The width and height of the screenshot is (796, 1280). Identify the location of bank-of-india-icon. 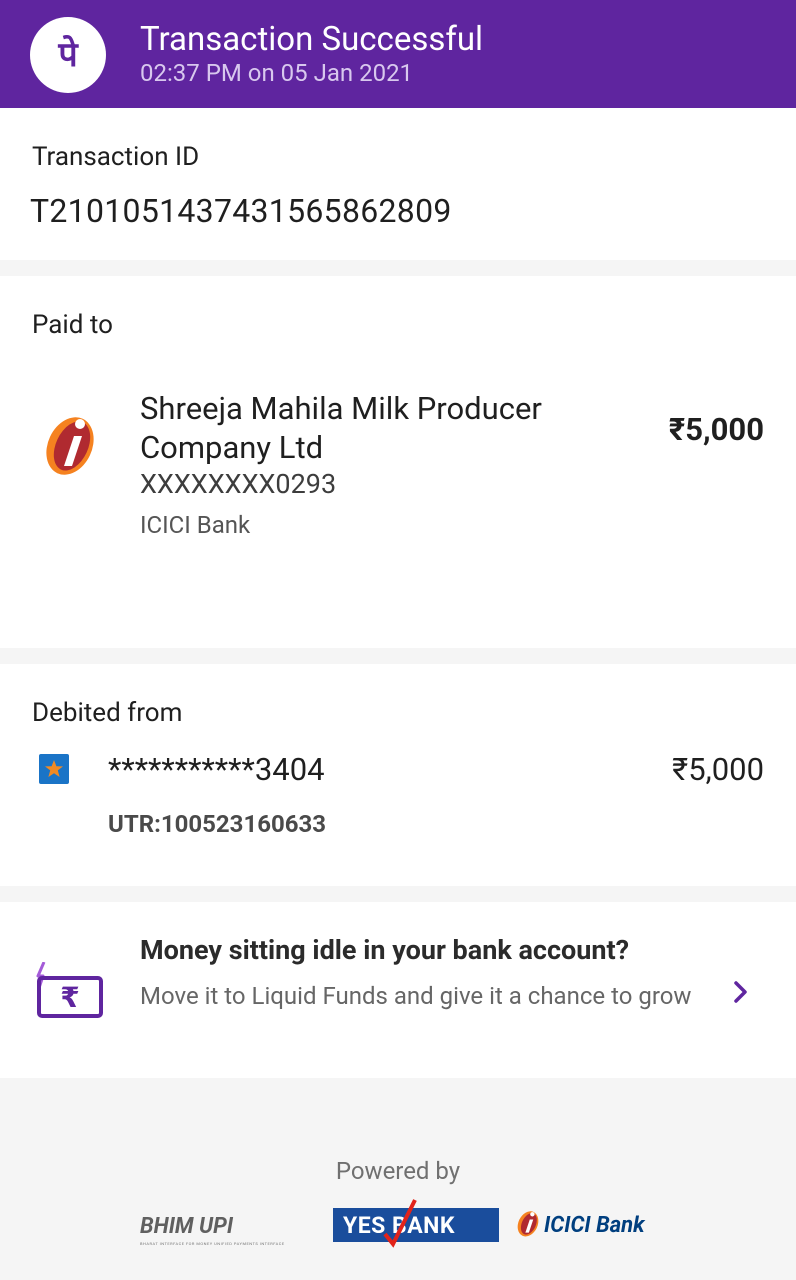
(54, 769).